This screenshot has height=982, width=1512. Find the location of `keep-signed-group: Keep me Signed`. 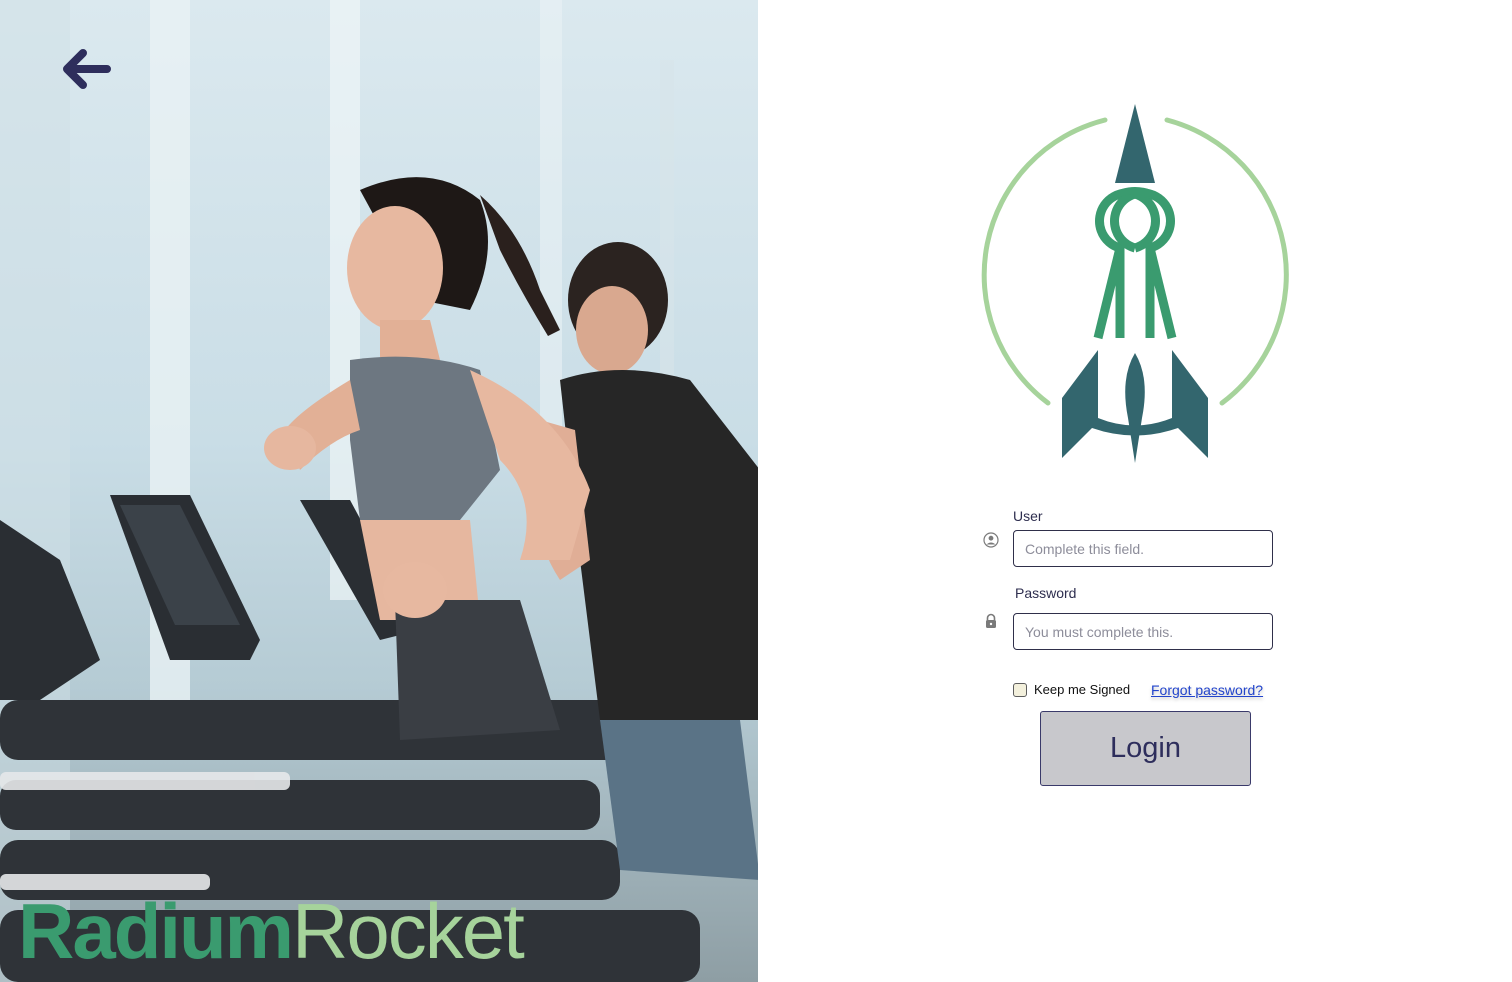

keep-signed-group: Keep me Signed is located at coordinates (1071, 689).